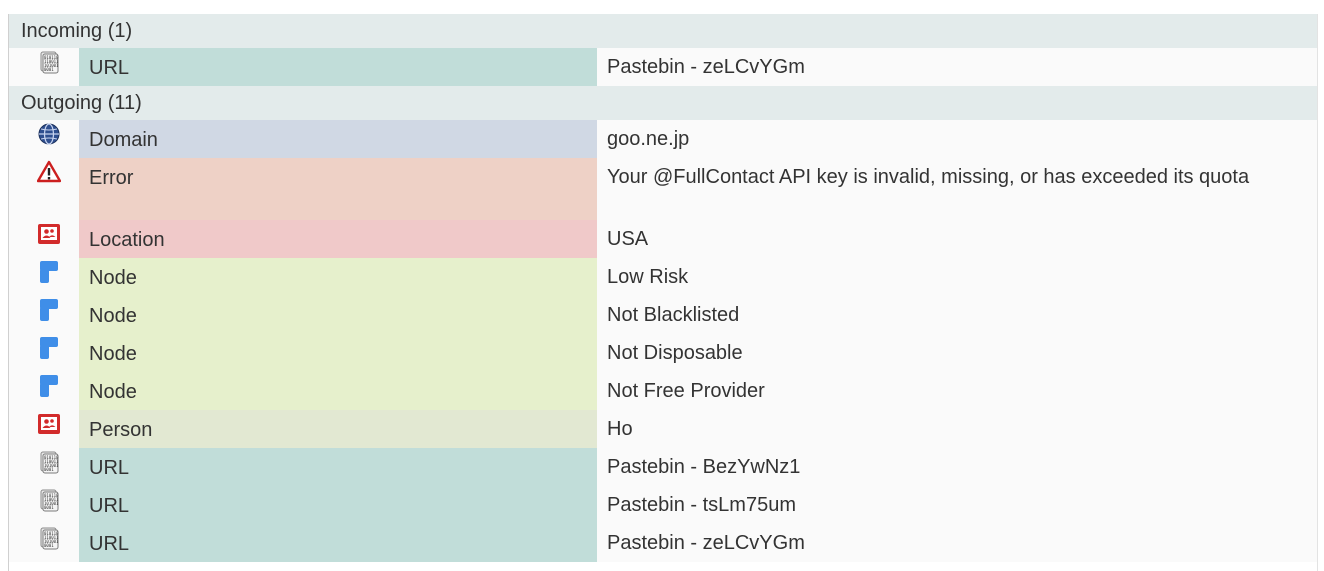 The image size is (1324, 571). I want to click on entity-type: Person, so click(338, 429).